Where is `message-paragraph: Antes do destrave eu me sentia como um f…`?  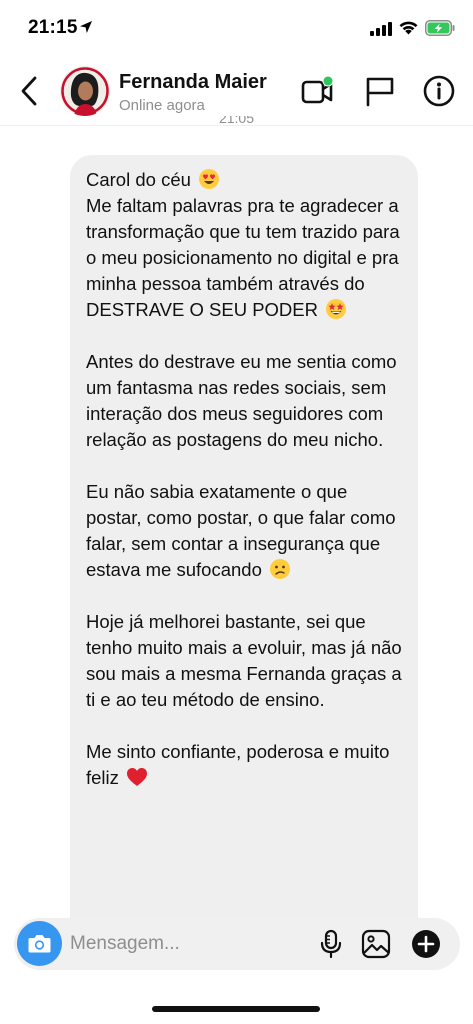 message-paragraph: Antes do destrave eu me sentia como um f… is located at coordinates (244, 401).